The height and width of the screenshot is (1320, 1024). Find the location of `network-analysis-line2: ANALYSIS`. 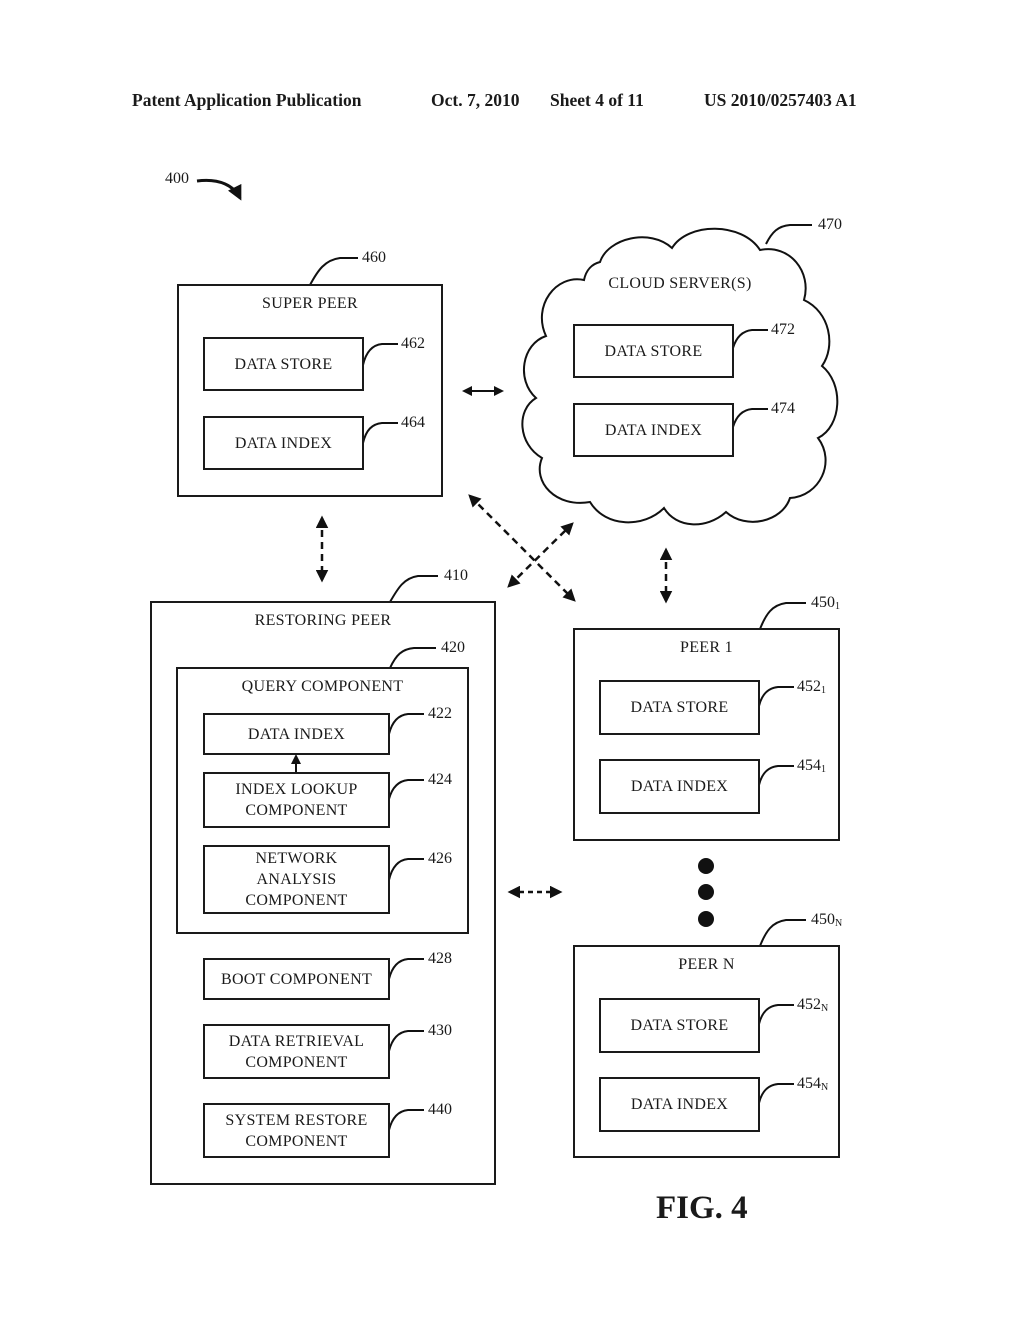

network-analysis-line2: ANALYSIS is located at coordinates (296, 879).